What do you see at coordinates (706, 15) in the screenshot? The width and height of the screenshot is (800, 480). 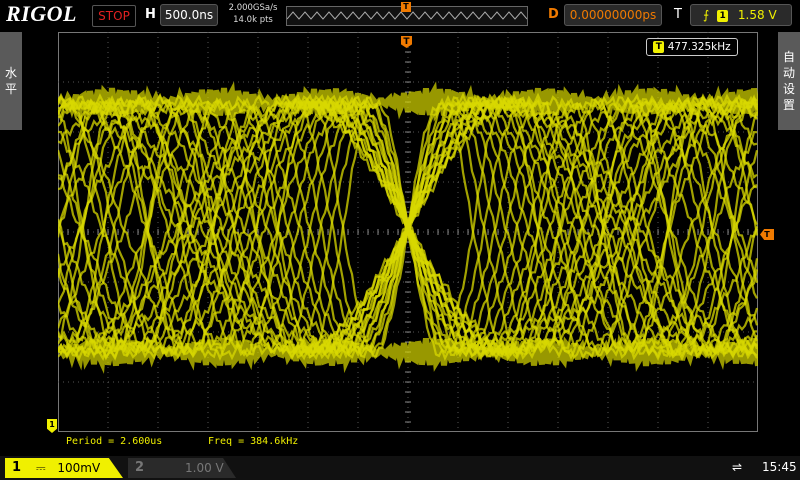 I see `rising-edge-icon: ⨍` at bounding box center [706, 15].